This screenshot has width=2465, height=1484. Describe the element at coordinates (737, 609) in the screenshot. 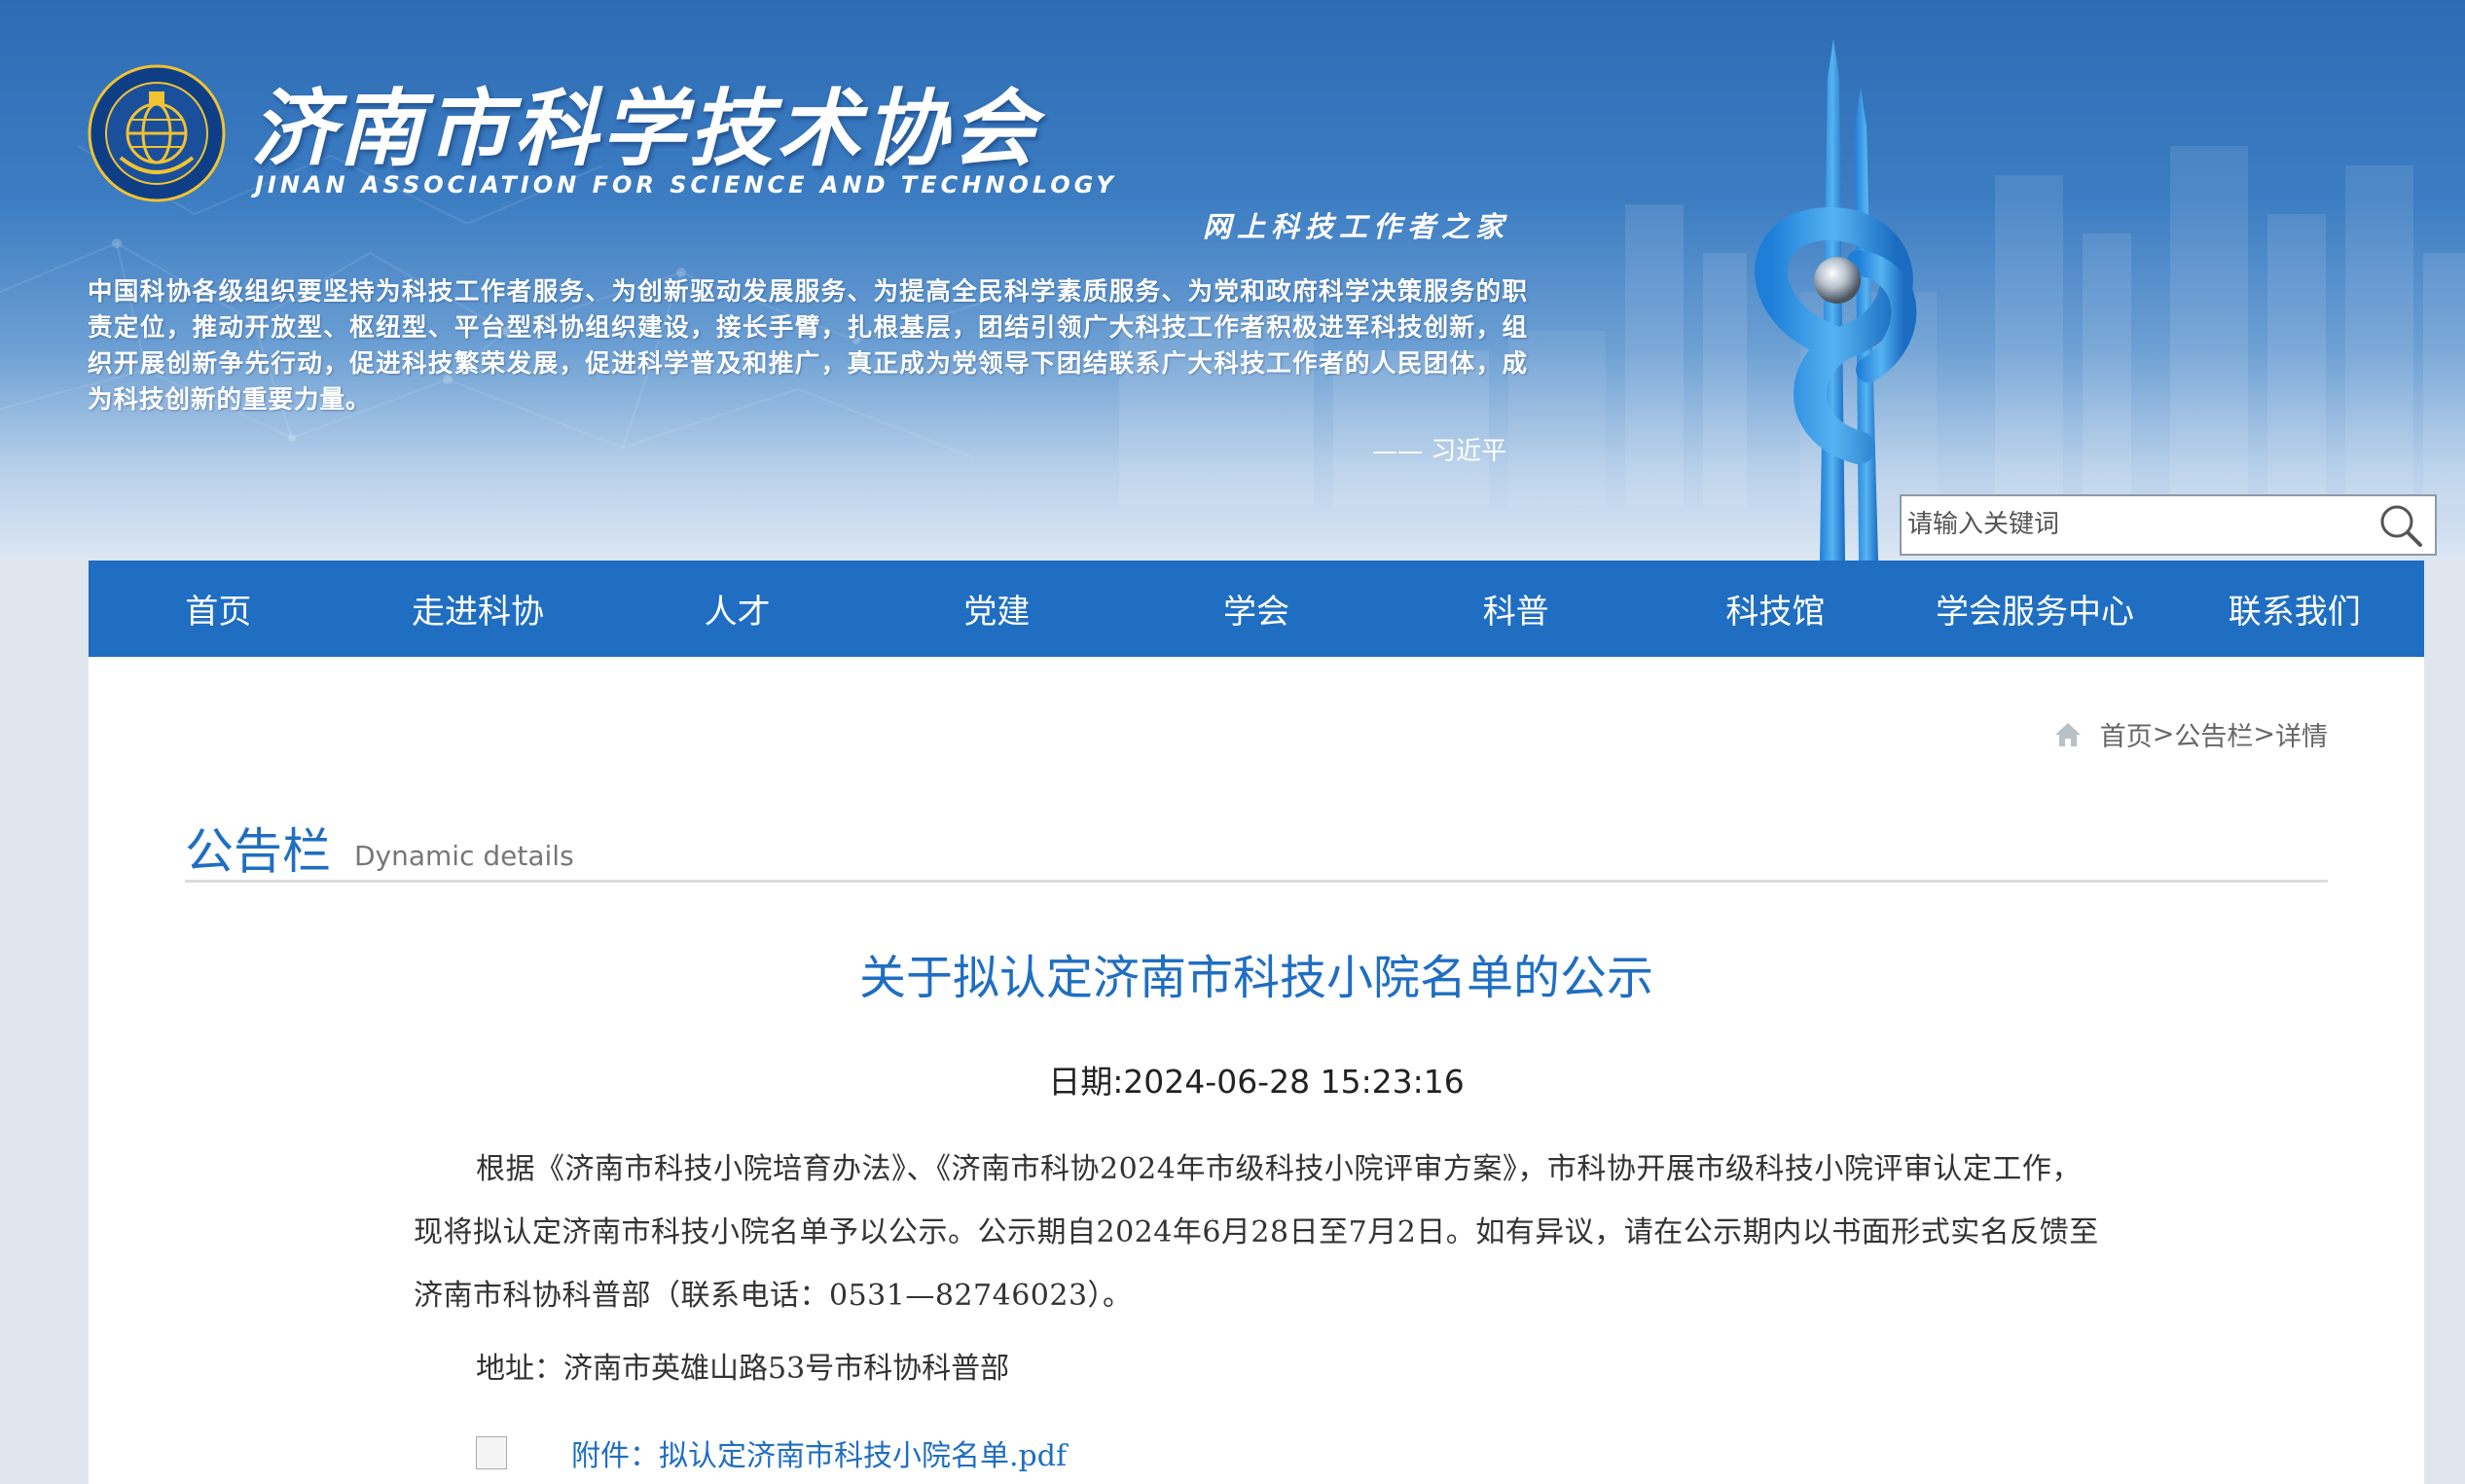

I see `nav-item-talent: 人才` at that location.